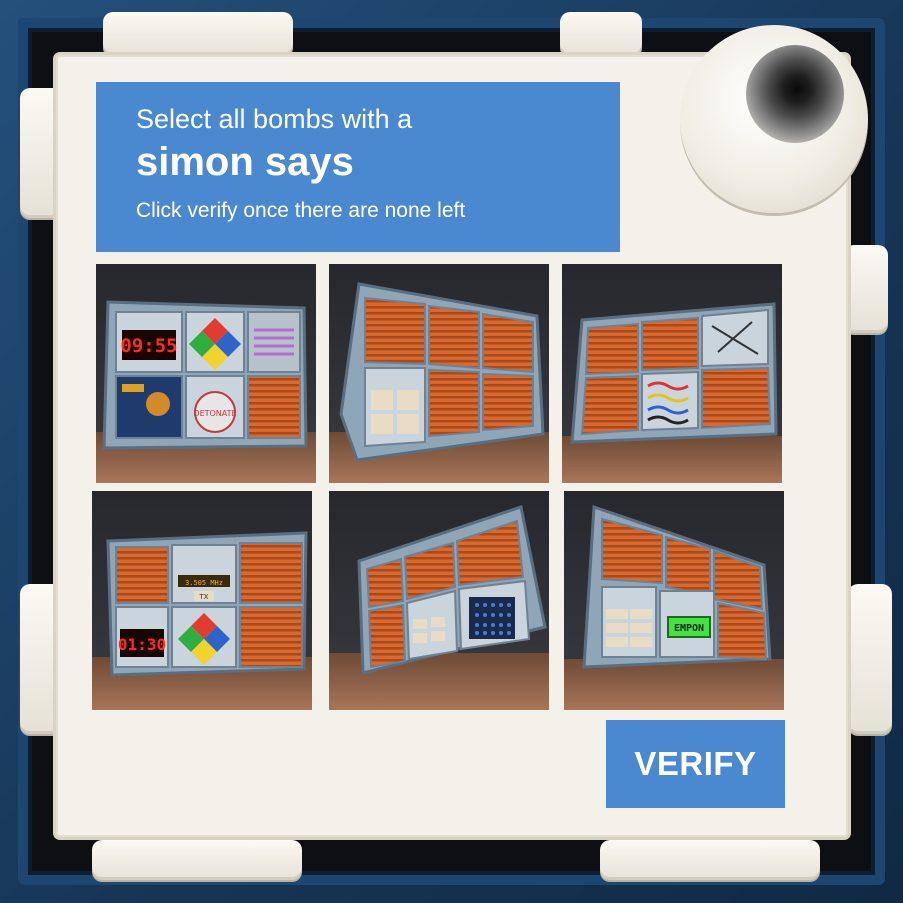 The width and height of the screenshot is (903, 903). Describe the element at coordinates (206, 373) in the screenshot. I see `bomb-tile-1: 09:55 DETONATE` at that location.